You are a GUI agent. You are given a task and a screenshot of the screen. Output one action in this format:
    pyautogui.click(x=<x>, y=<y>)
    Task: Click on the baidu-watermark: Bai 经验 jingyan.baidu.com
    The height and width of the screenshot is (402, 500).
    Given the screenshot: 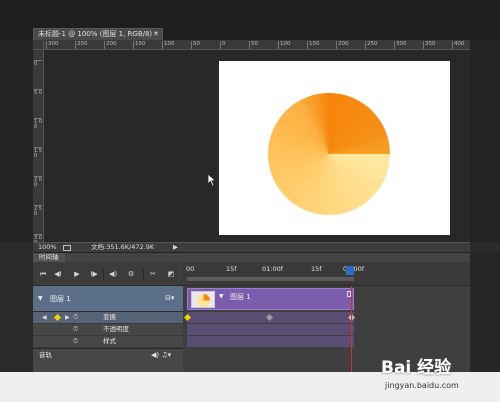 What is the action you would take?
    pyautogui.click(x=440, y=376)
    